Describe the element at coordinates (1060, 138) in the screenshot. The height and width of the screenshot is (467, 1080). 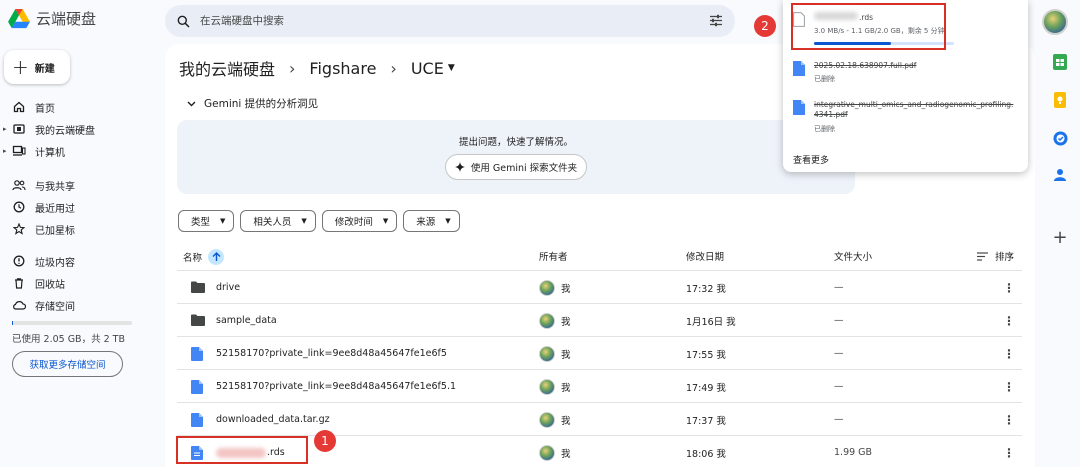
I see `tasks-icon` at that location.